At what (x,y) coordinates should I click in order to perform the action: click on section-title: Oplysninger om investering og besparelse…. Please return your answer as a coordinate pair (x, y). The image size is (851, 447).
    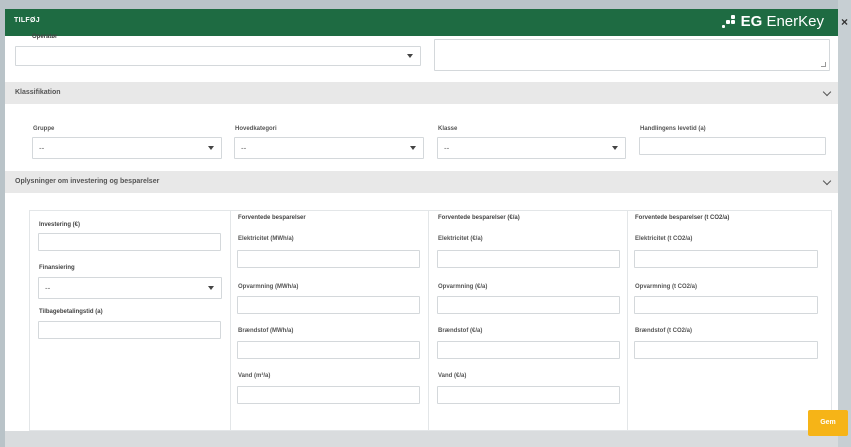
    Looking at the image, I should click on (87, 181).